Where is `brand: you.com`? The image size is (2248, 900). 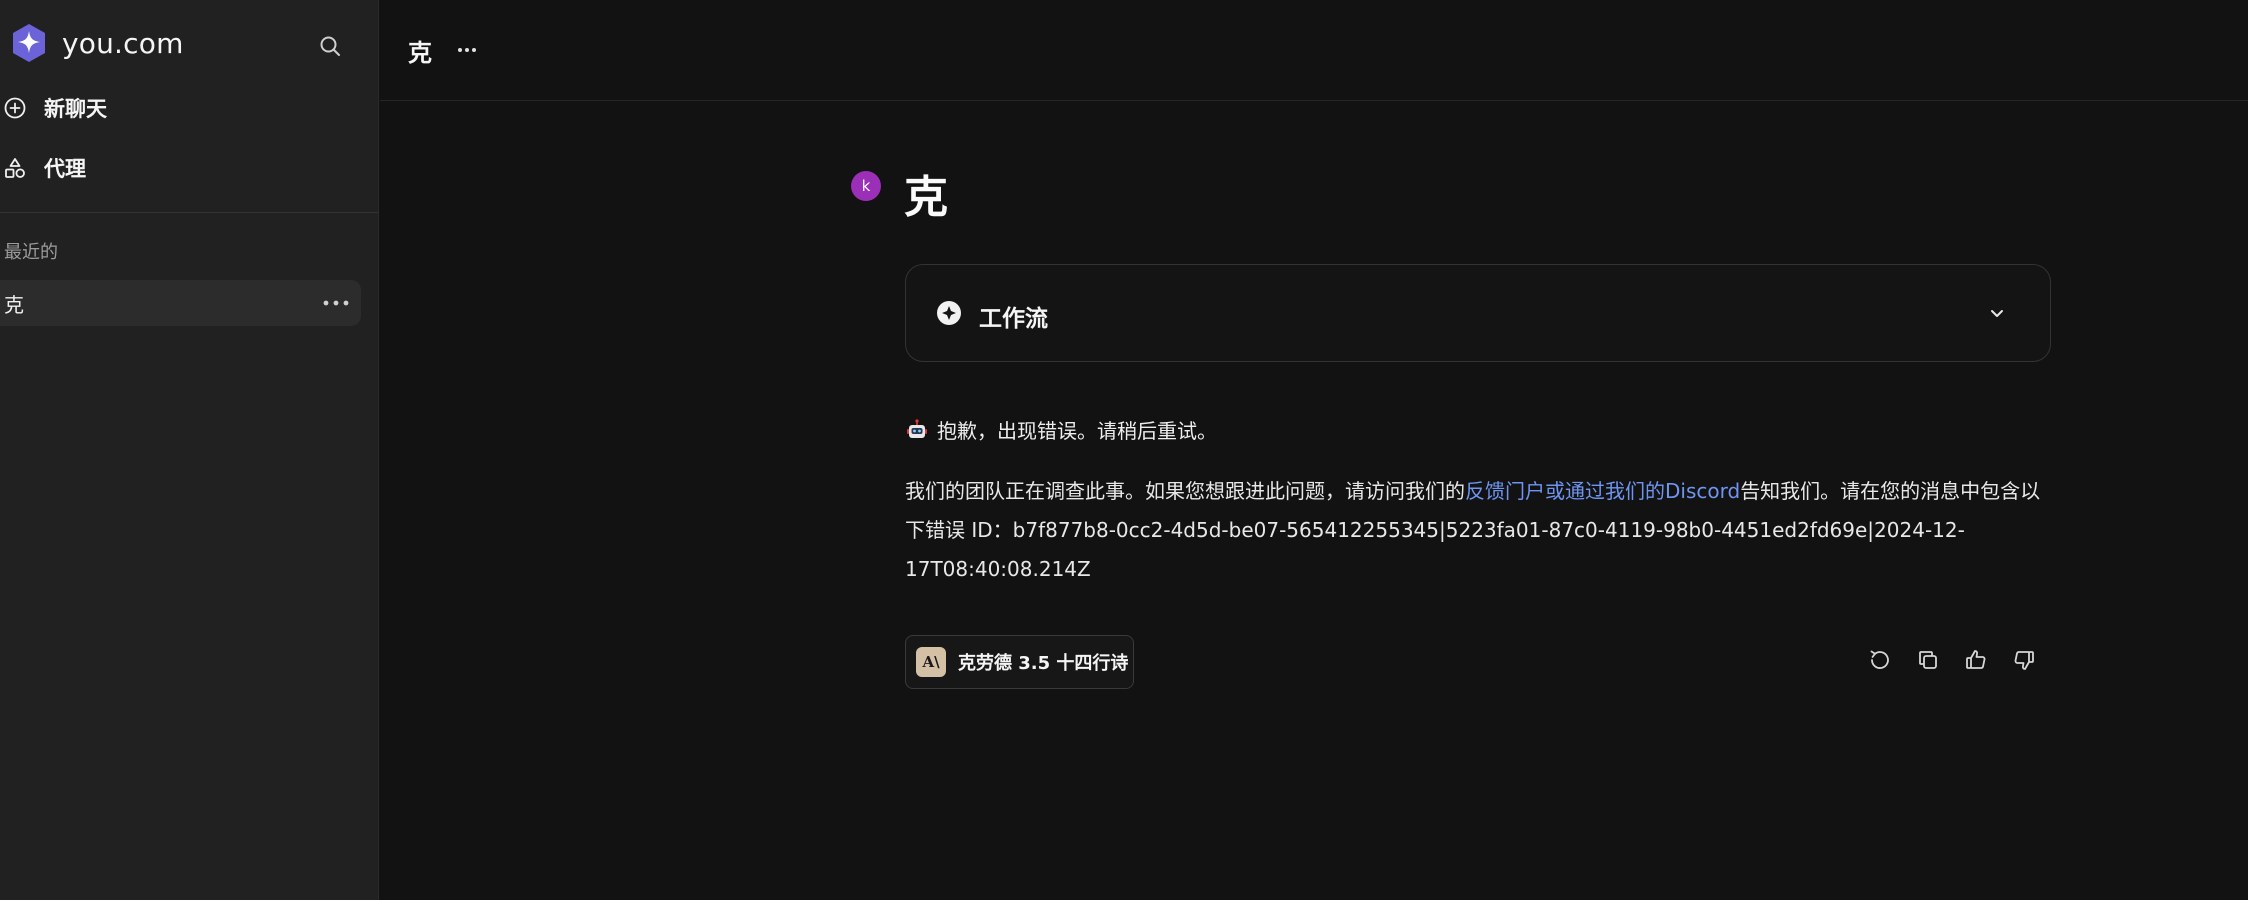
brand: you.com is located at coordinates (96, 43).